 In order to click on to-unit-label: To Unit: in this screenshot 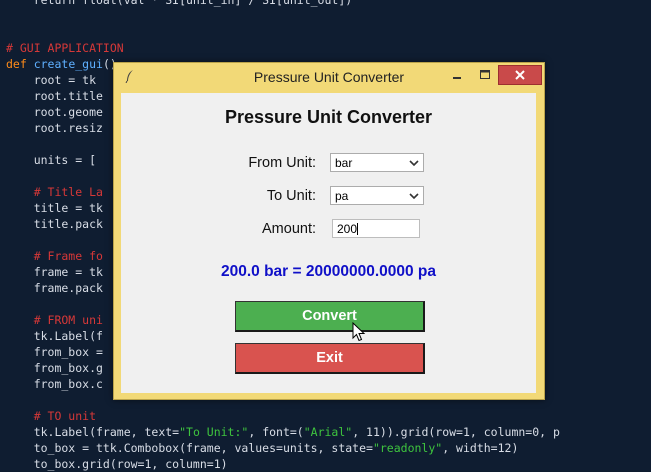, I will do `click(291, 196)`.